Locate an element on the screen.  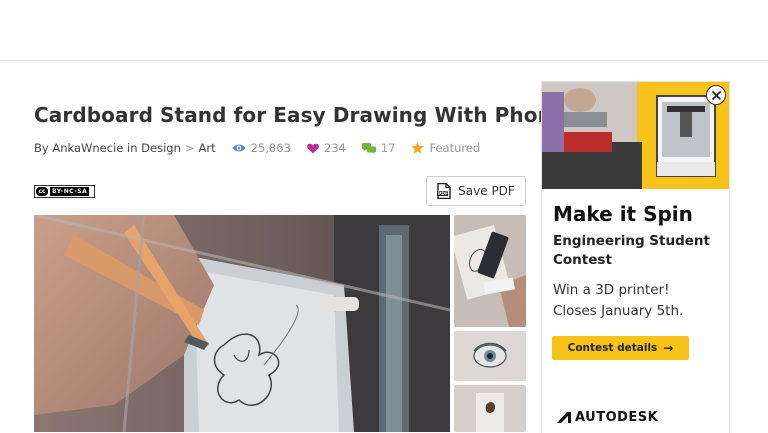
pdf-document-icon: PDF is located at coordinates (444, 191).